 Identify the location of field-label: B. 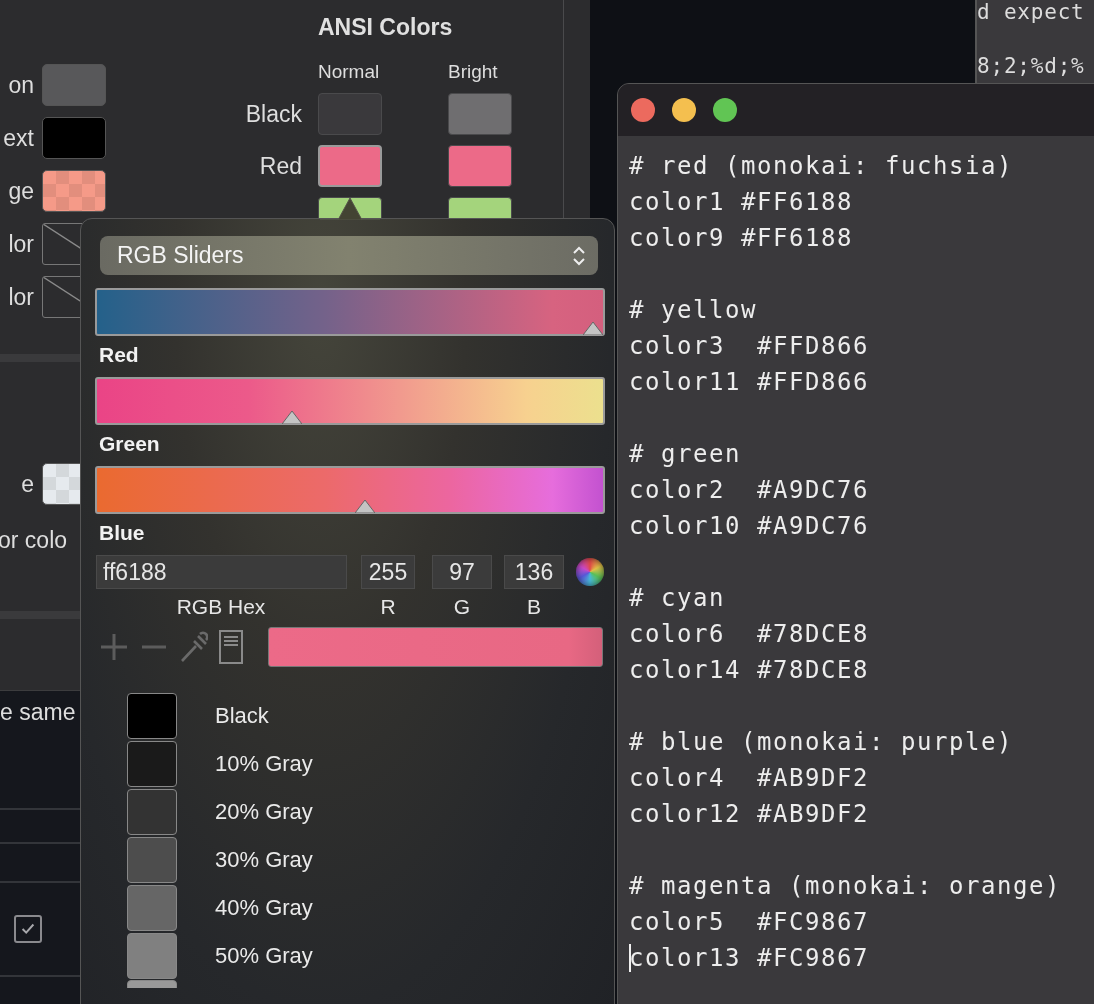
(534, 607).